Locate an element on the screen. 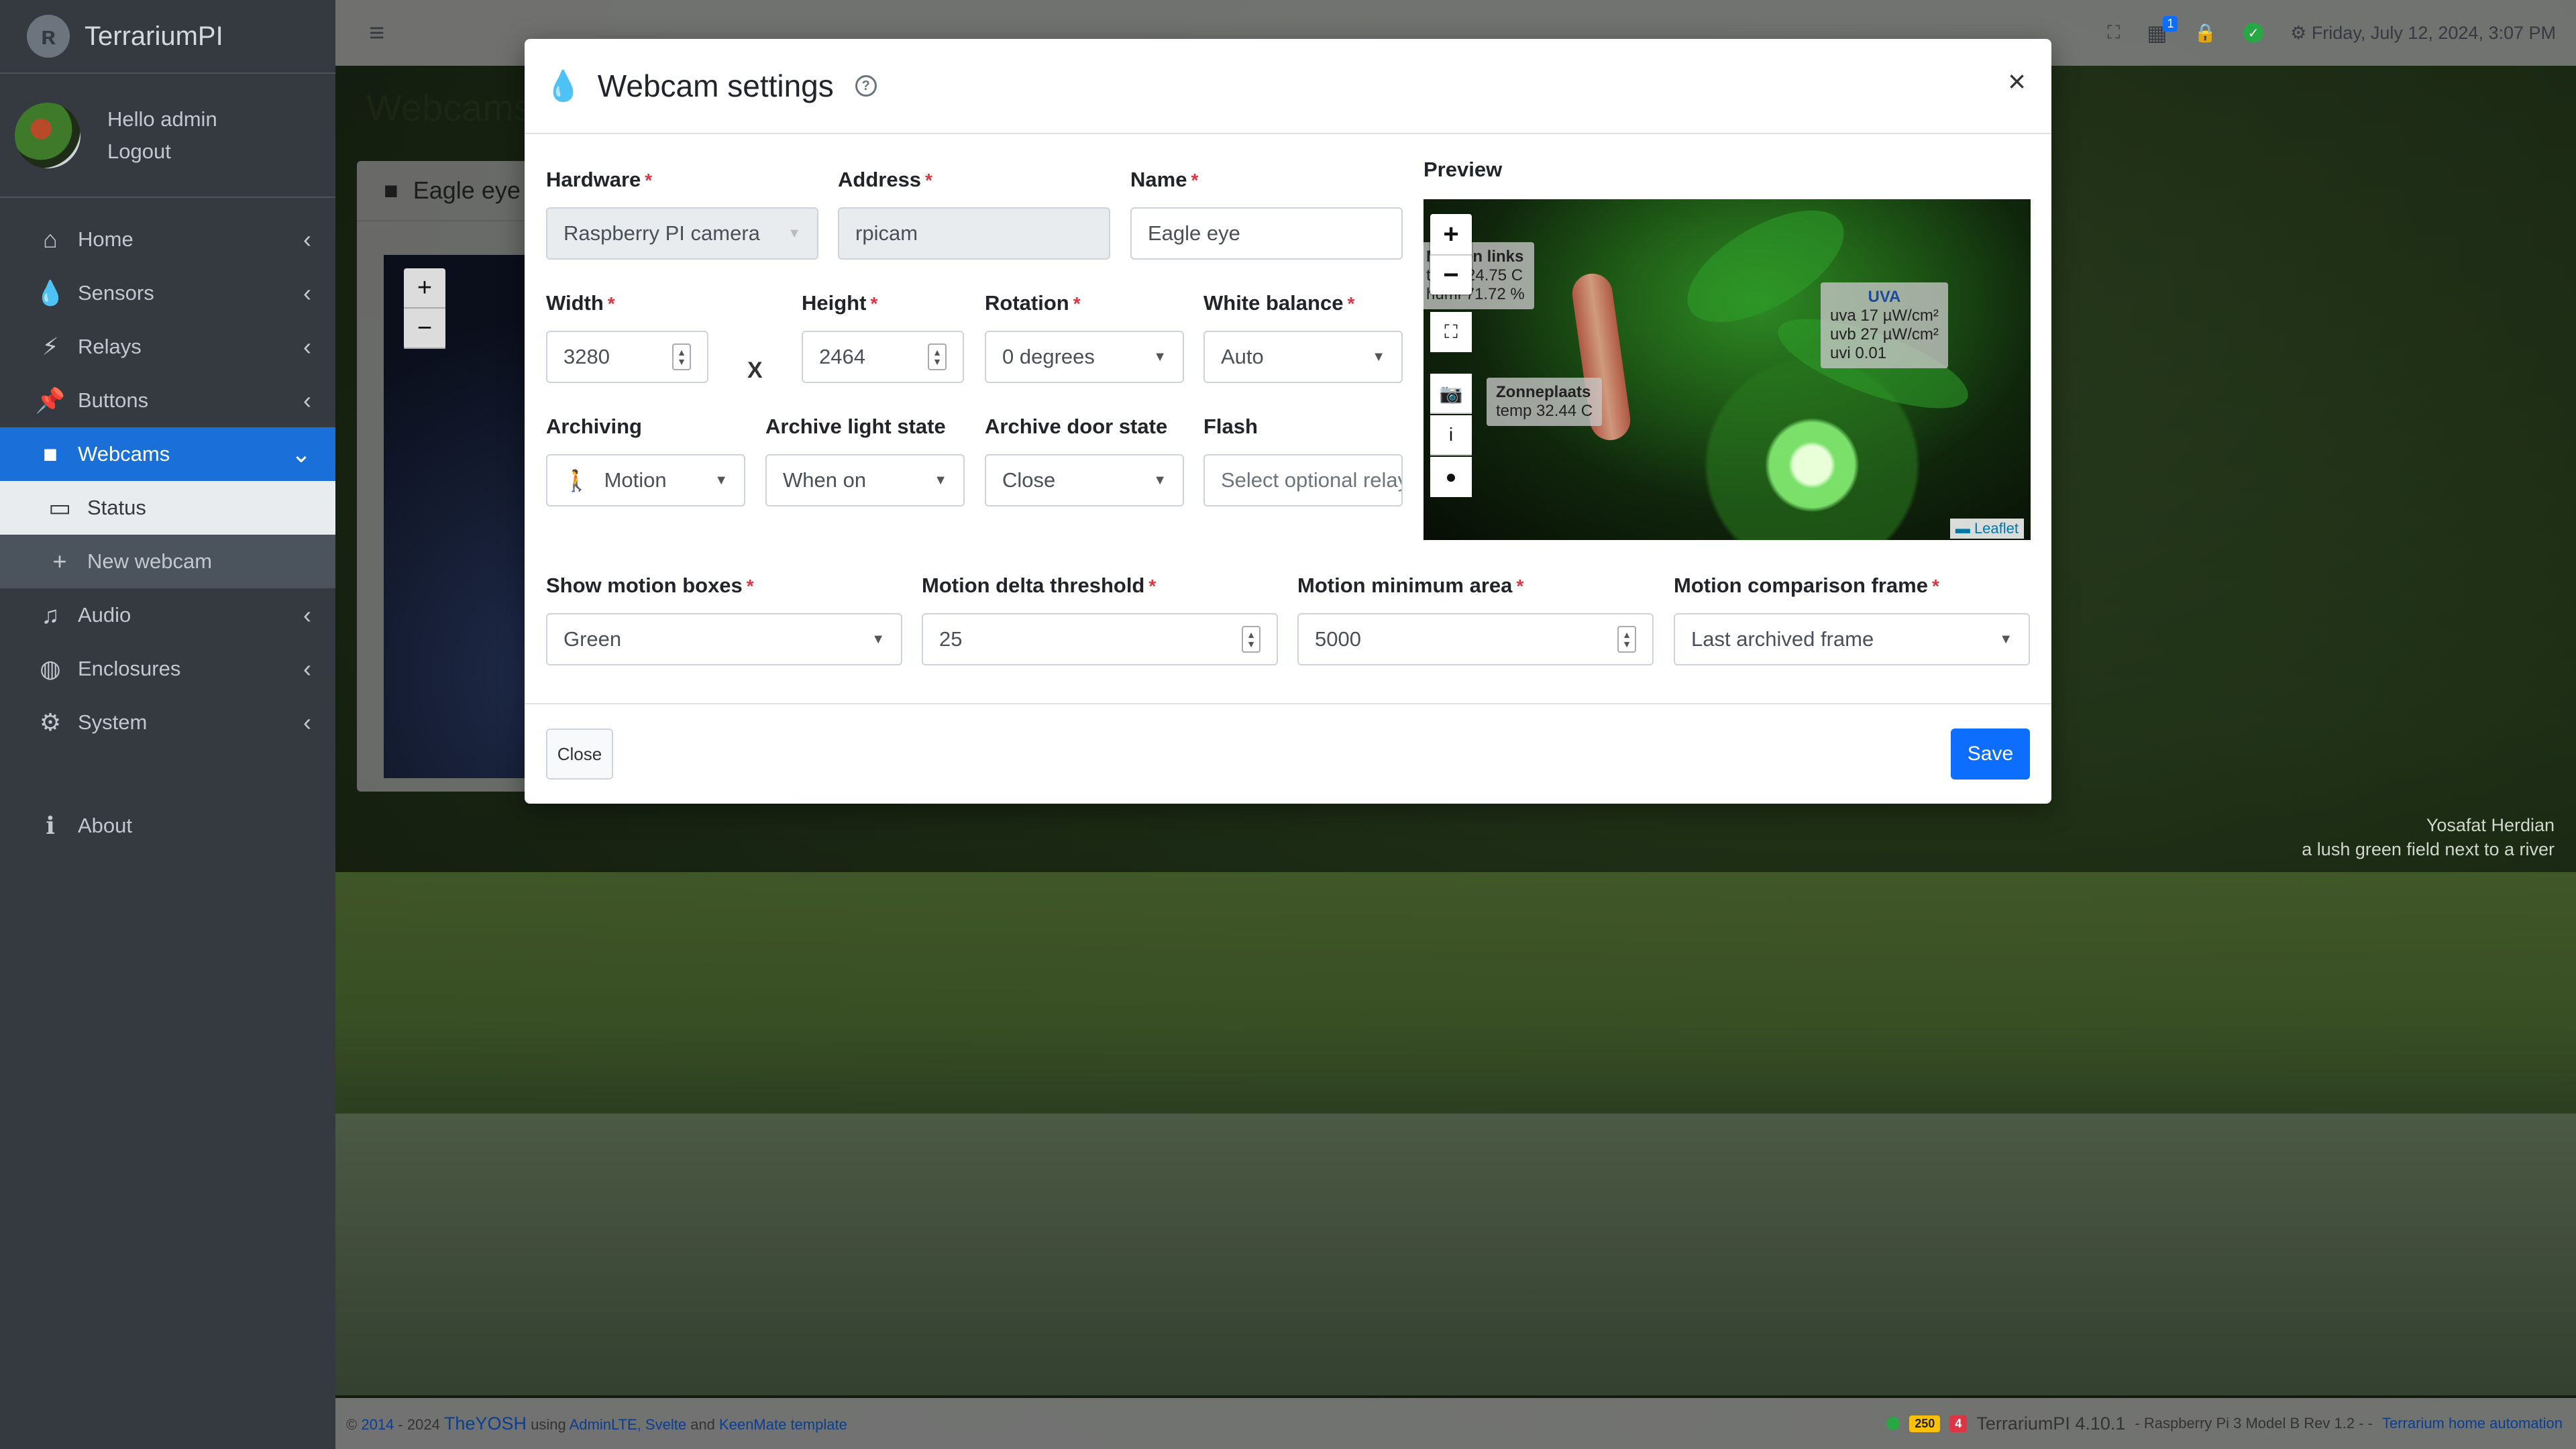 The image size is (2576, 1449). footer-keenmate-link: KeenMate template is located at coordinates (783, 1424).